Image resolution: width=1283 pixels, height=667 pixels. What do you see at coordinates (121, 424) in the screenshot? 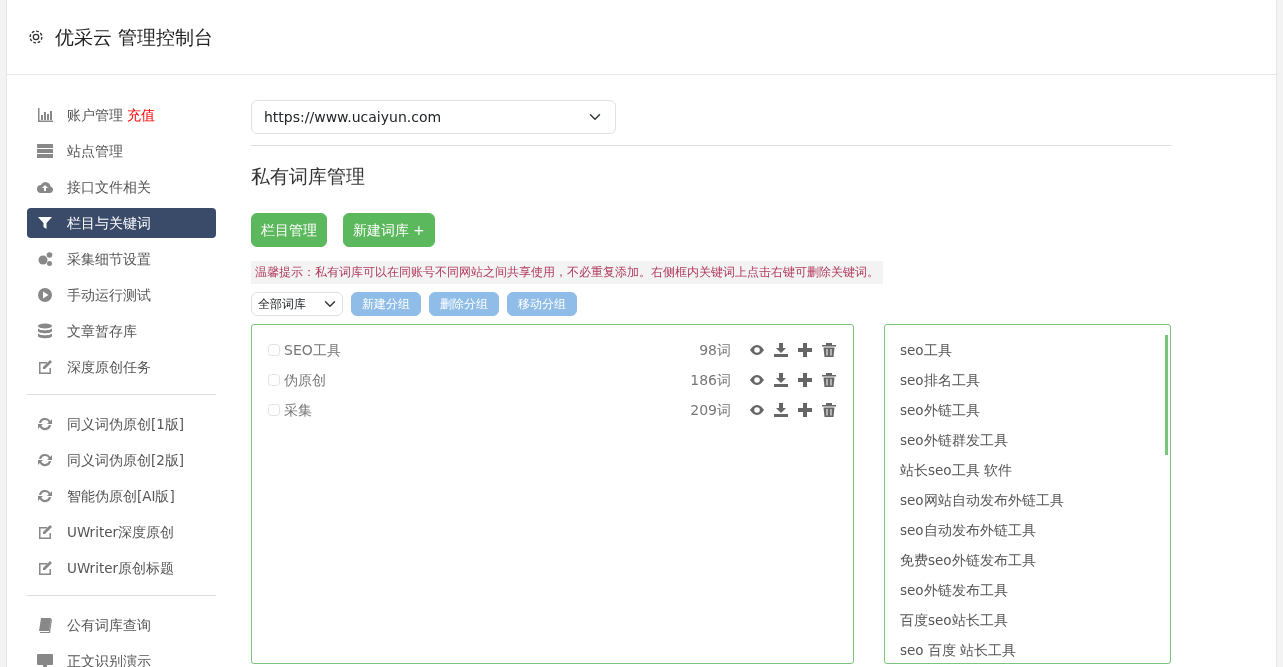
I see `sidebar-item: 同义词伪原创[1版]` at bounding box center [121, 424].